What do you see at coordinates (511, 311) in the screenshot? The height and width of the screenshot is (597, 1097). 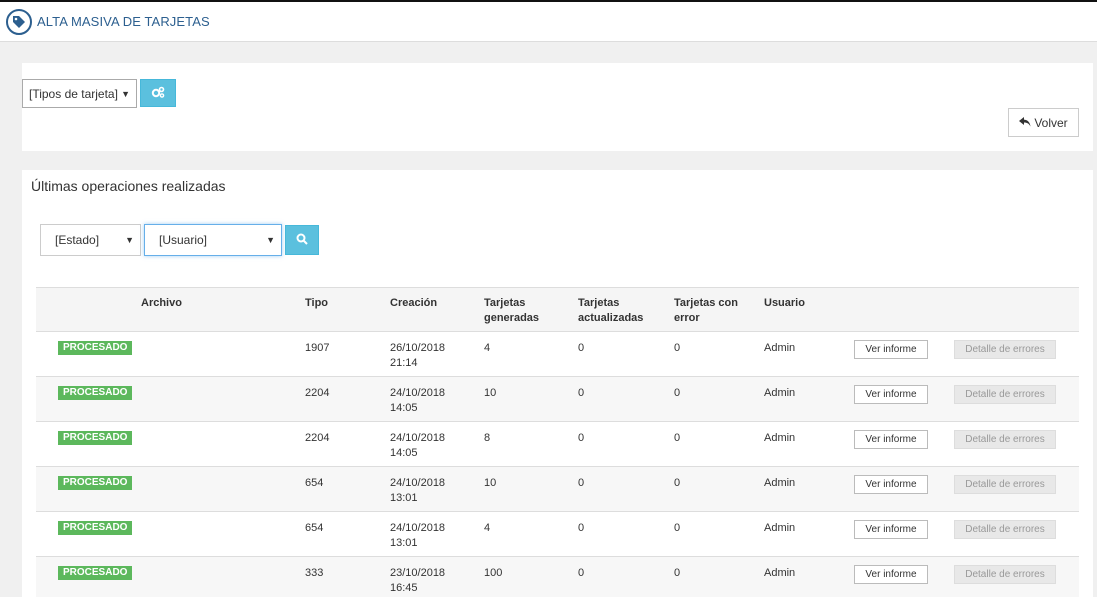 I see `col-generadas: Tarjetas generadas` at bounding box center [511, 311].